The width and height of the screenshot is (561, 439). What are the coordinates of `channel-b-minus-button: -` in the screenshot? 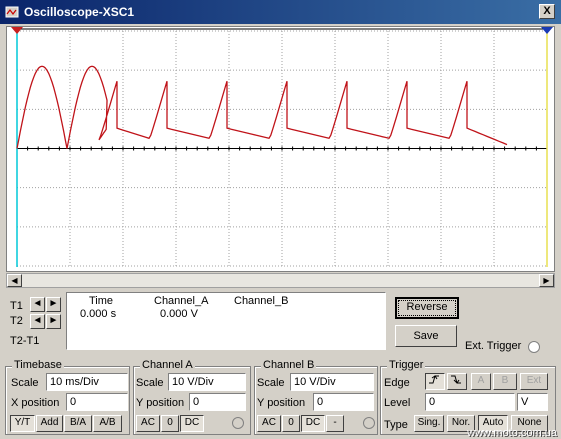 It's located at (335, 423).